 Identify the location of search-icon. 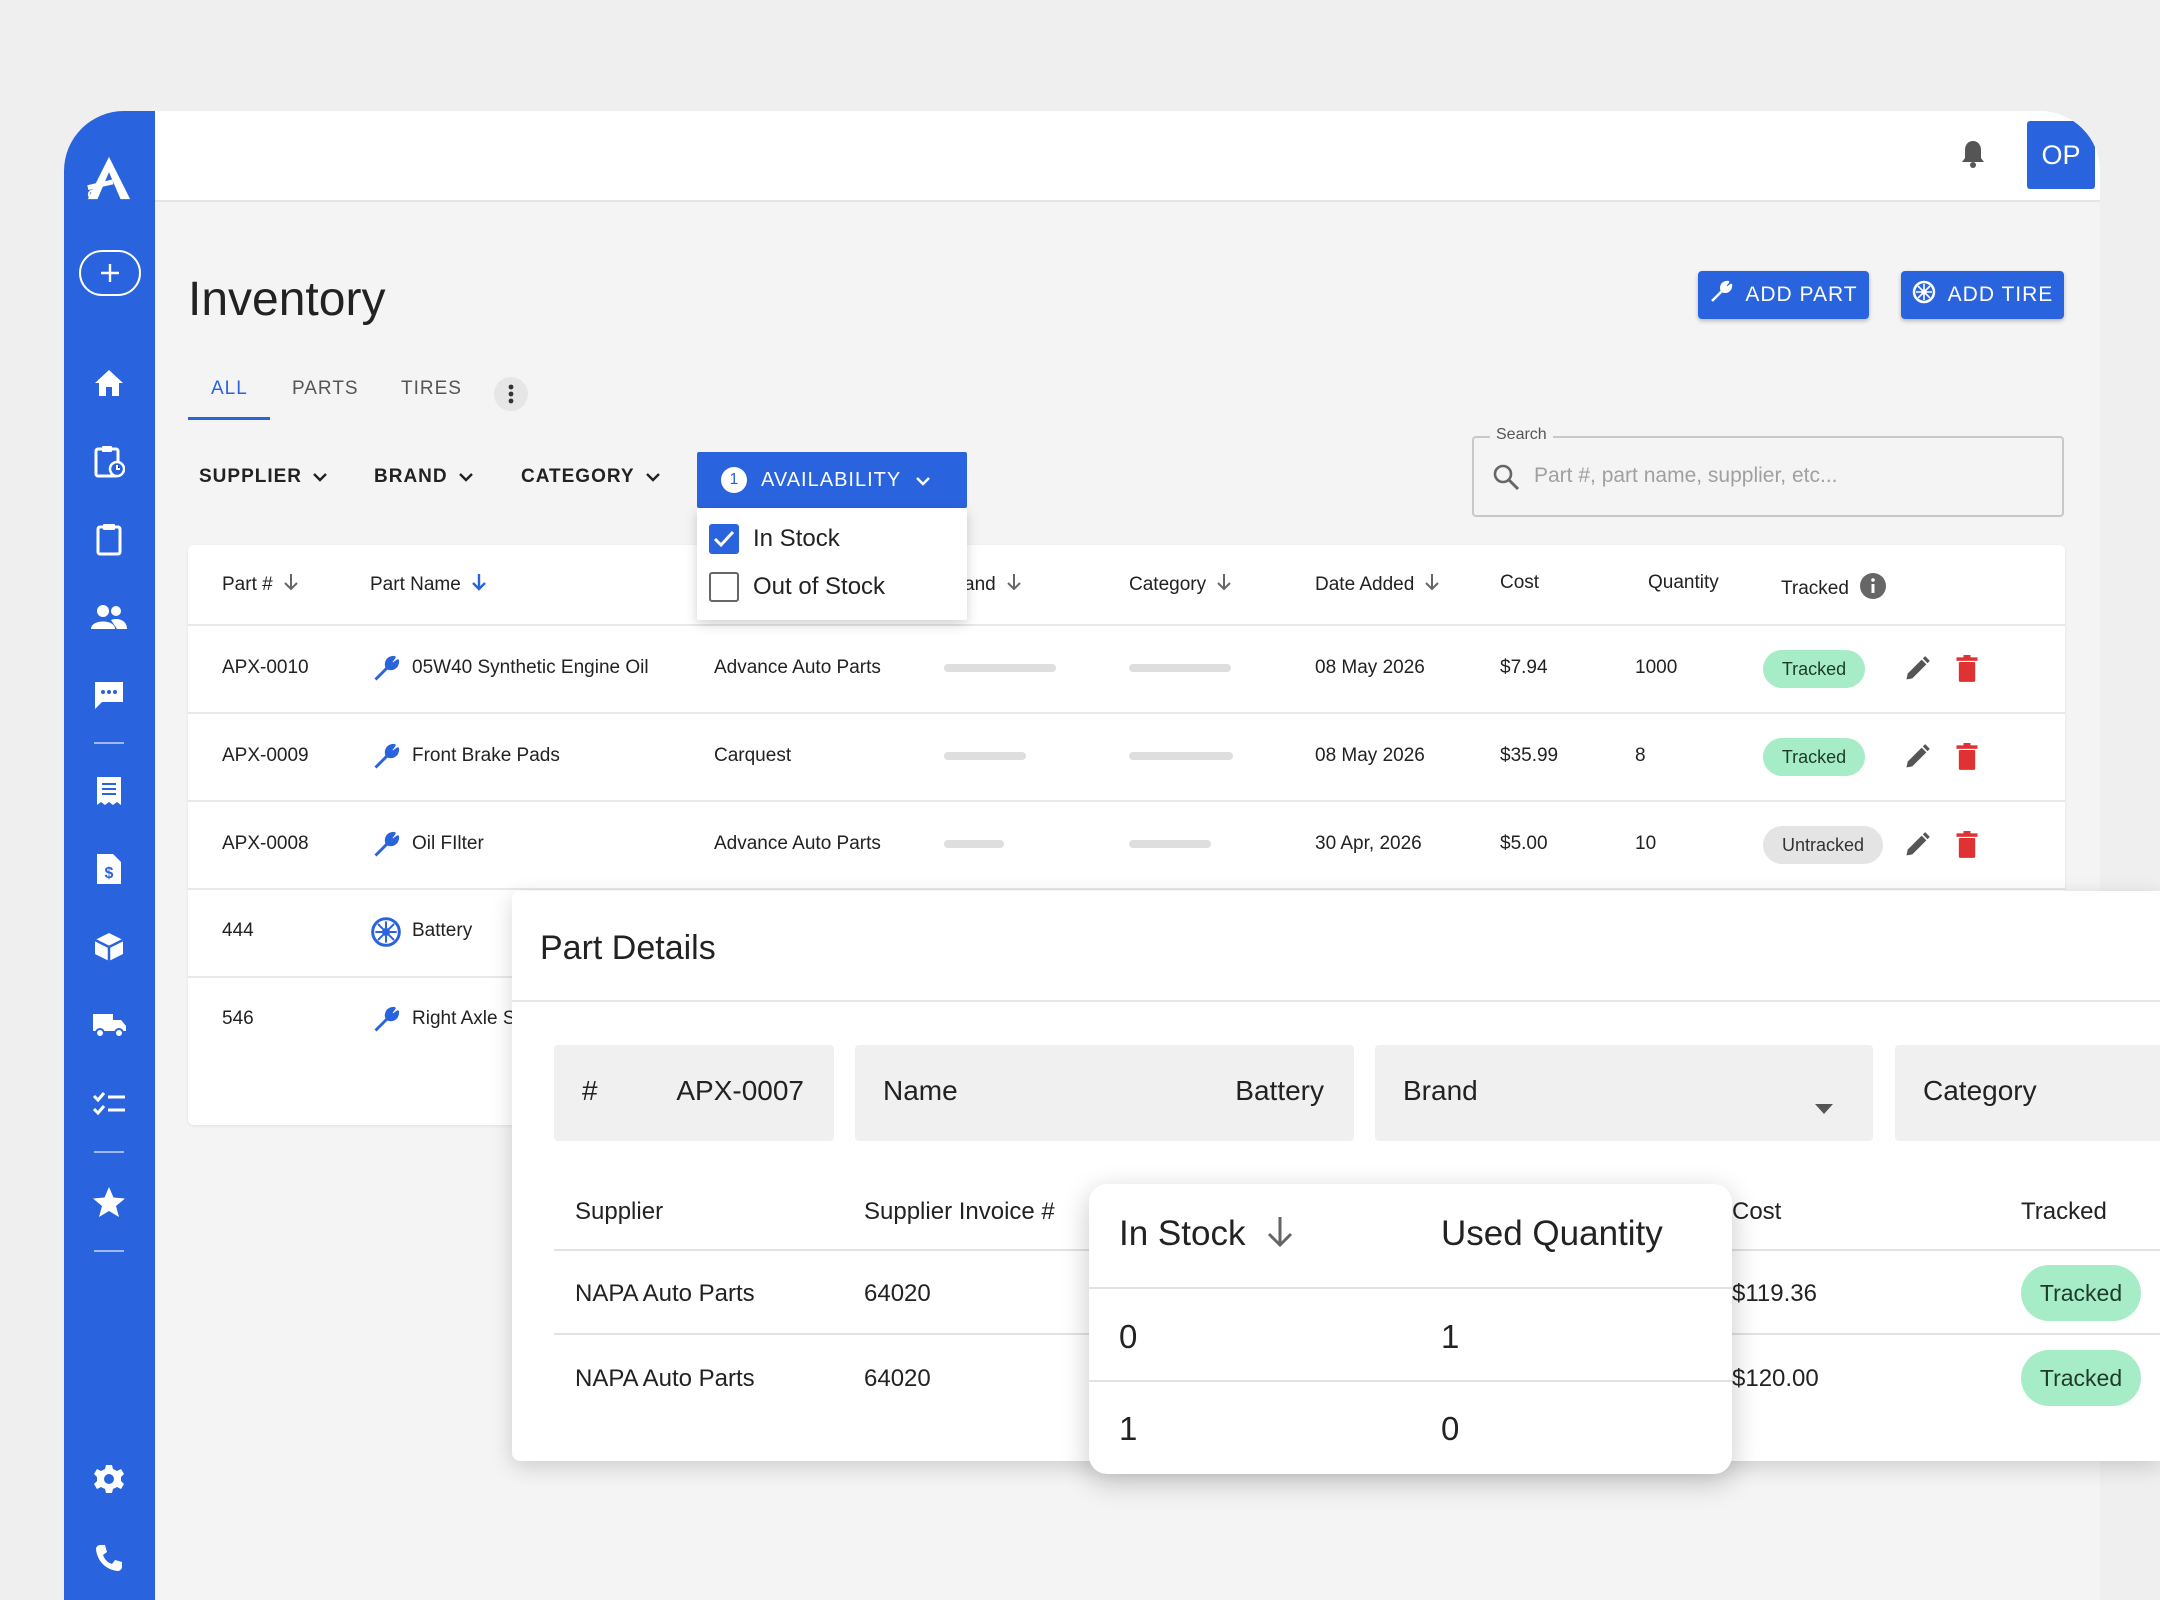
(1506, 479).